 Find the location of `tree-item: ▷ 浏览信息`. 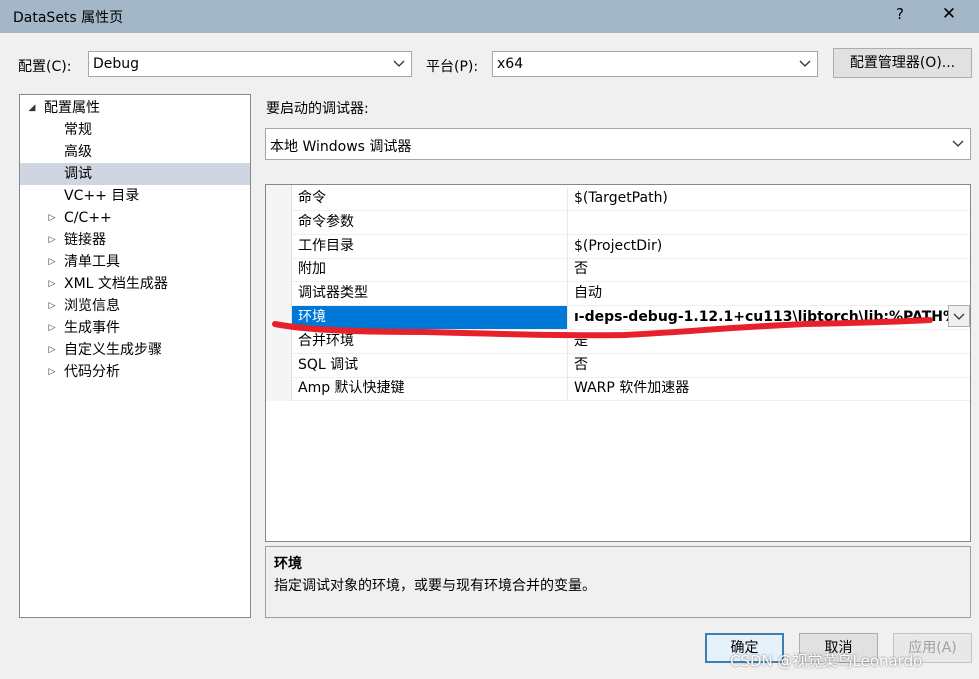

tree-item: ▷ 浏览信息 is located at coordinates (135, 306).